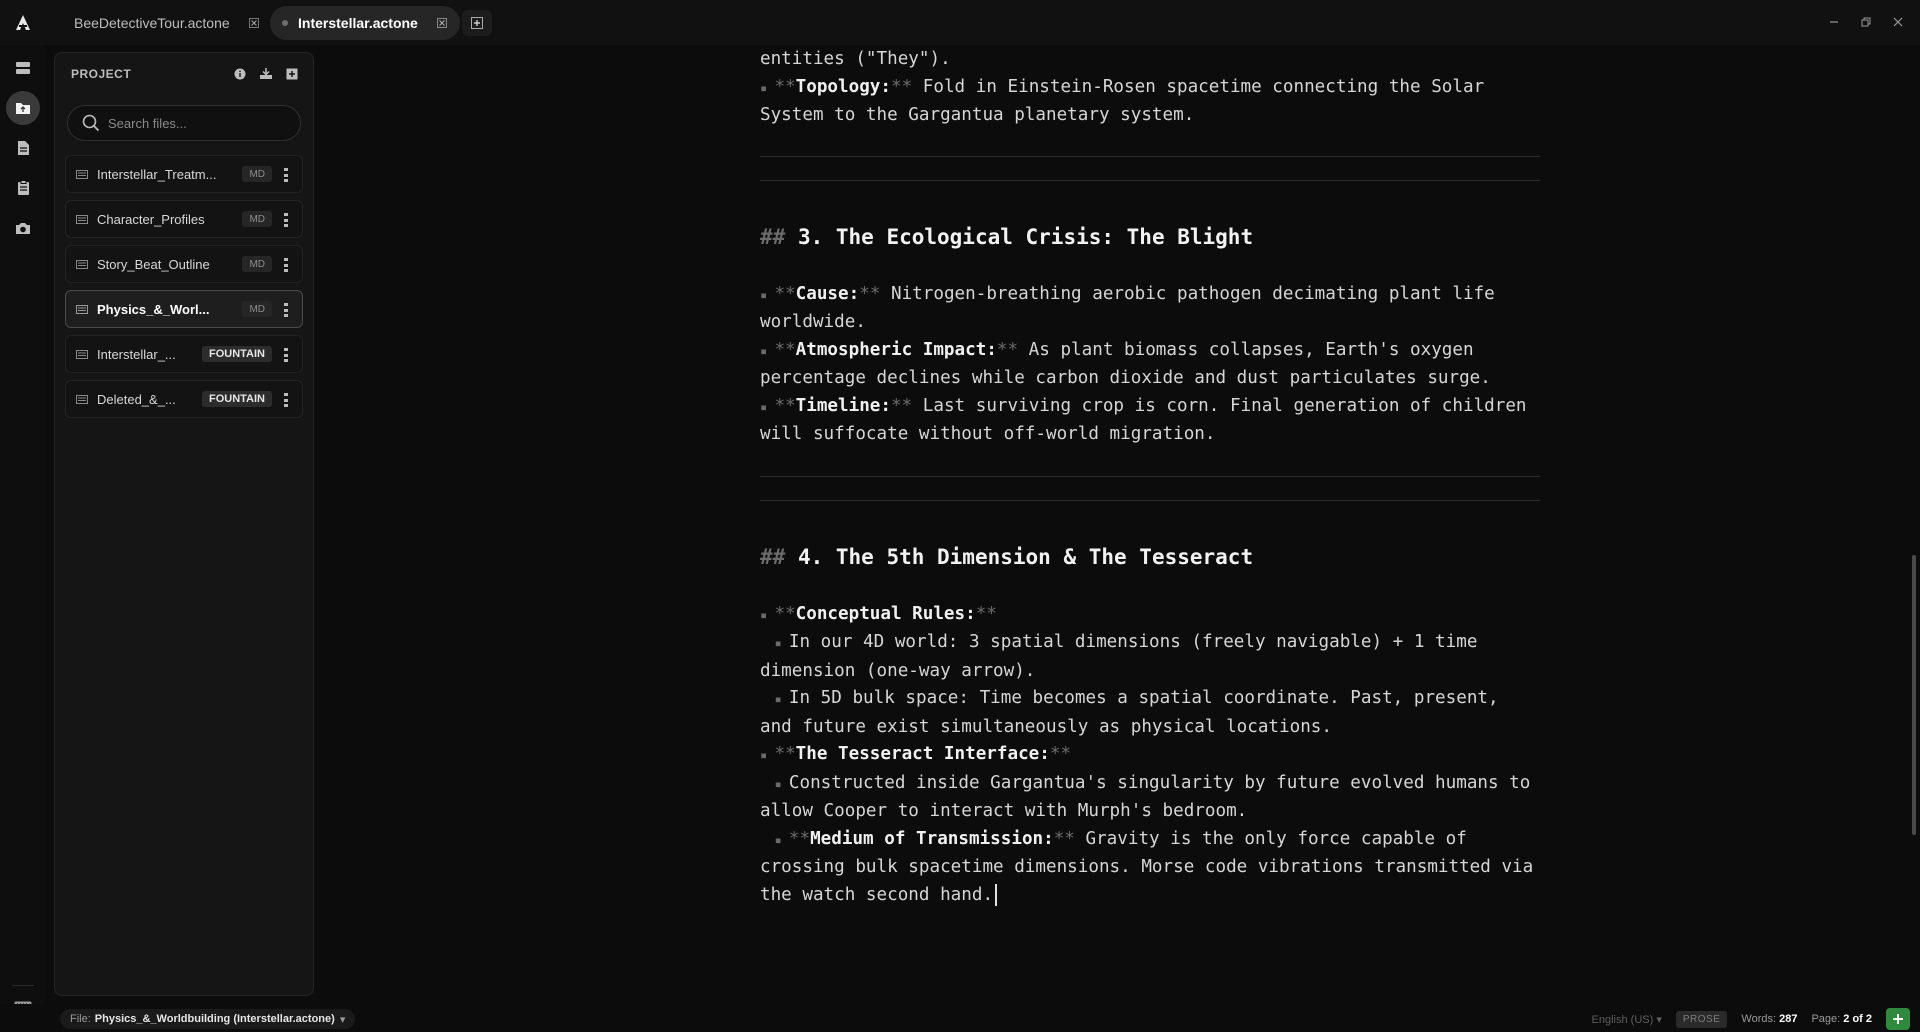 Image resolution: width=1920 pixels, height=1032 pixels. I want to click on file-item-deleted-scenes: Deleted_&_... FOUNTAIN, so click(184, 399).